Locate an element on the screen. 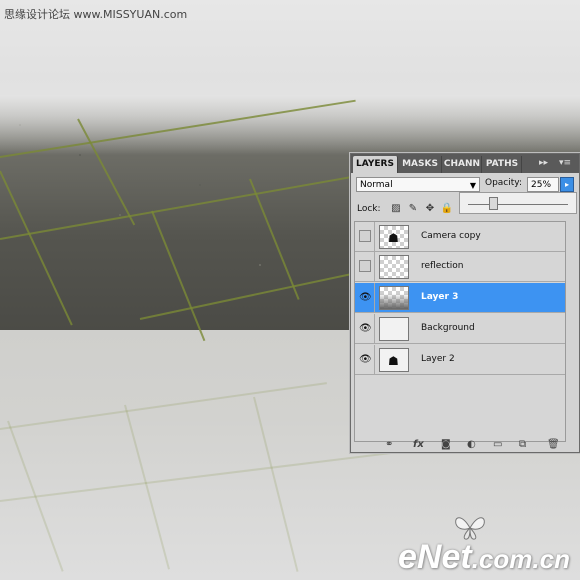  slider-track is located at coordinates (518, 204).